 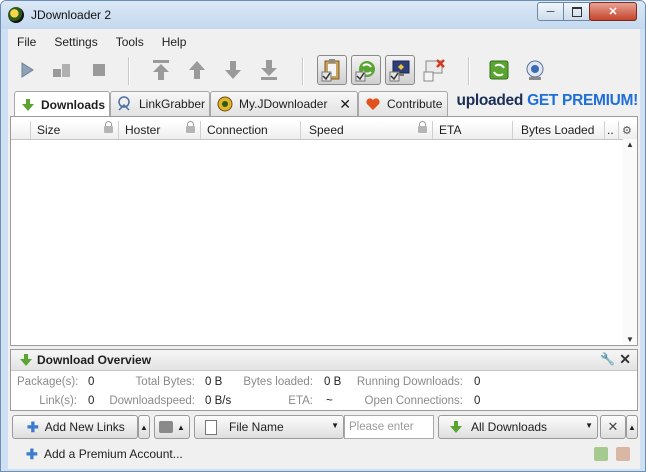 I want to click on move-down-button, so click(x=233, y=70).